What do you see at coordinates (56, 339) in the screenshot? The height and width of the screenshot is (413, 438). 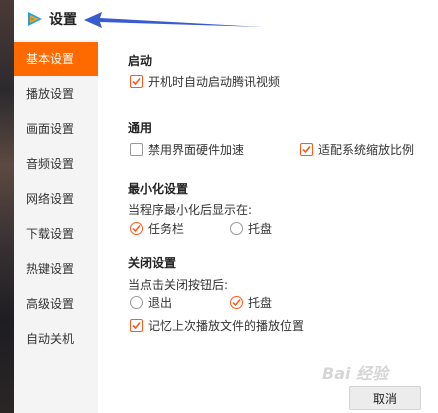 I see `sidebar-item-auto-shutdown: 自动关机` at bounding box center [56, 339].